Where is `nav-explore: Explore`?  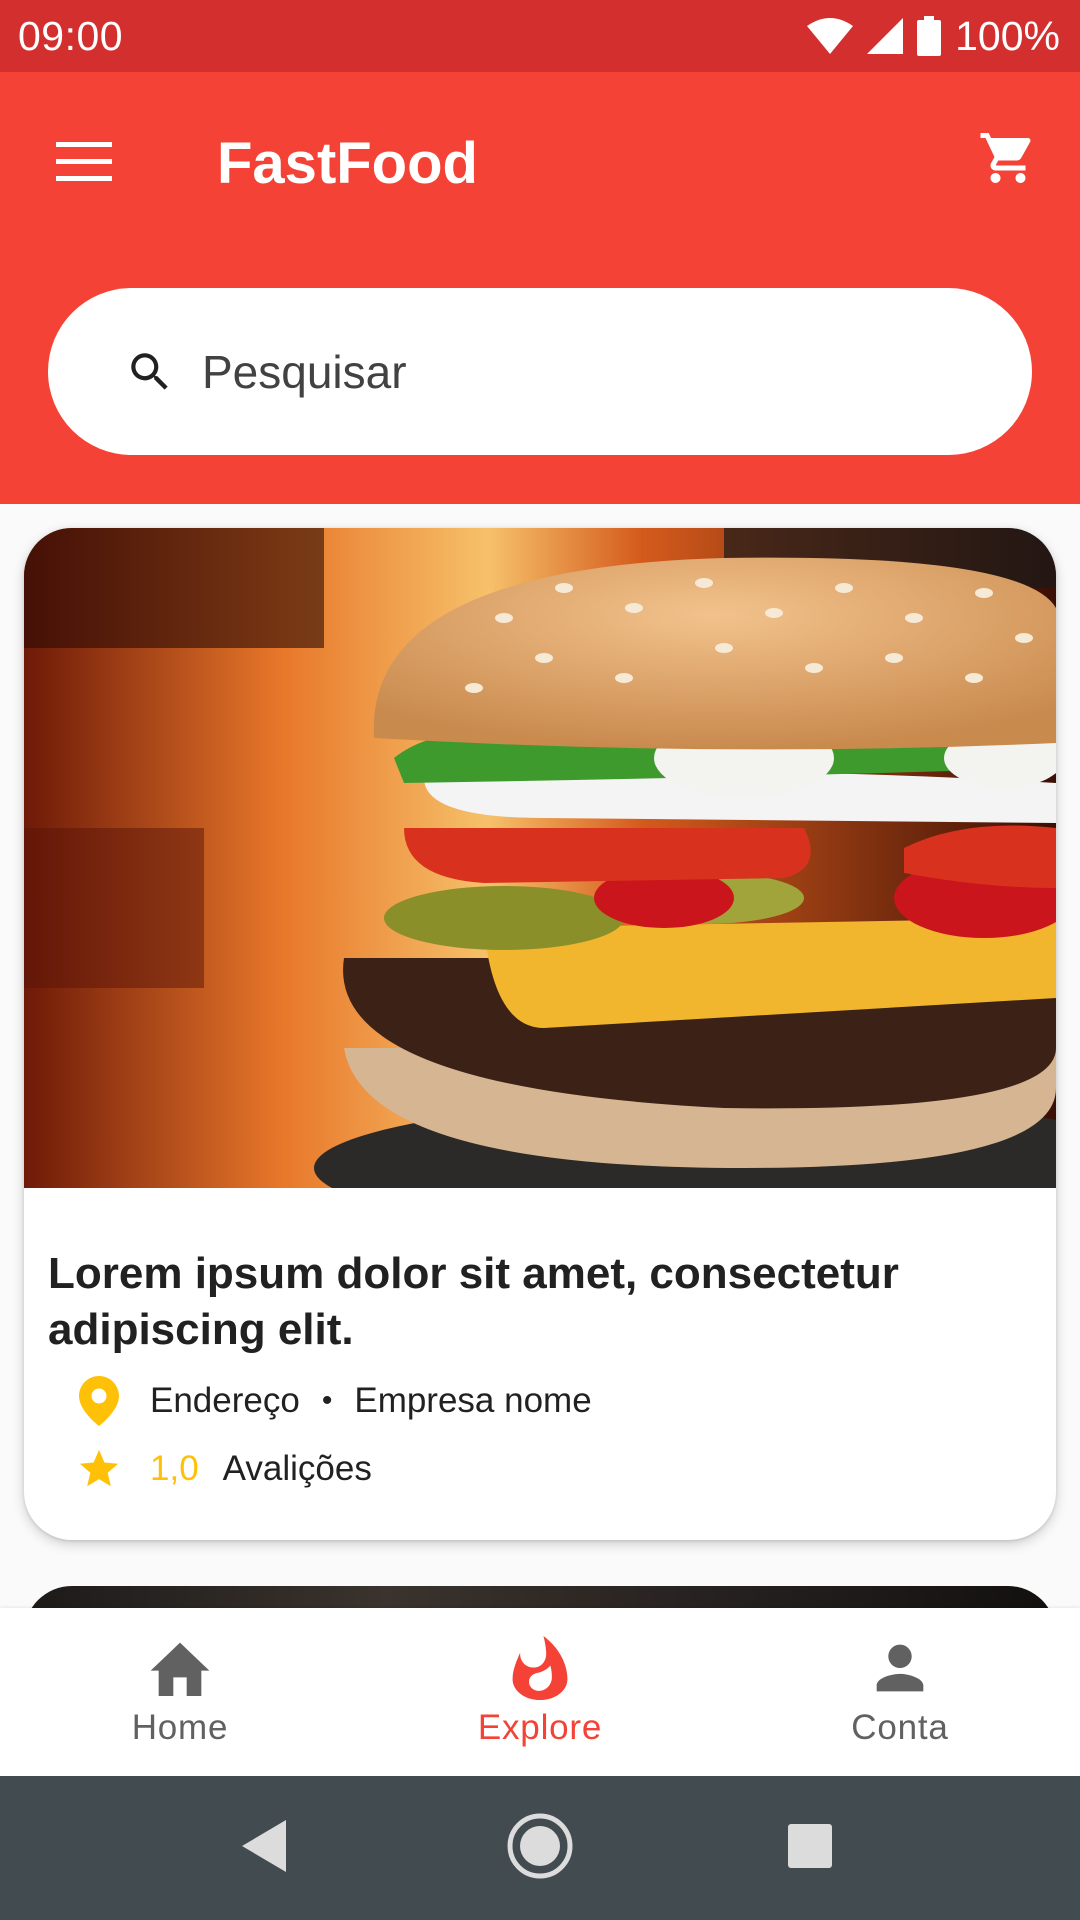
nav-explore: Explore is located at coordinates (540, 1692).